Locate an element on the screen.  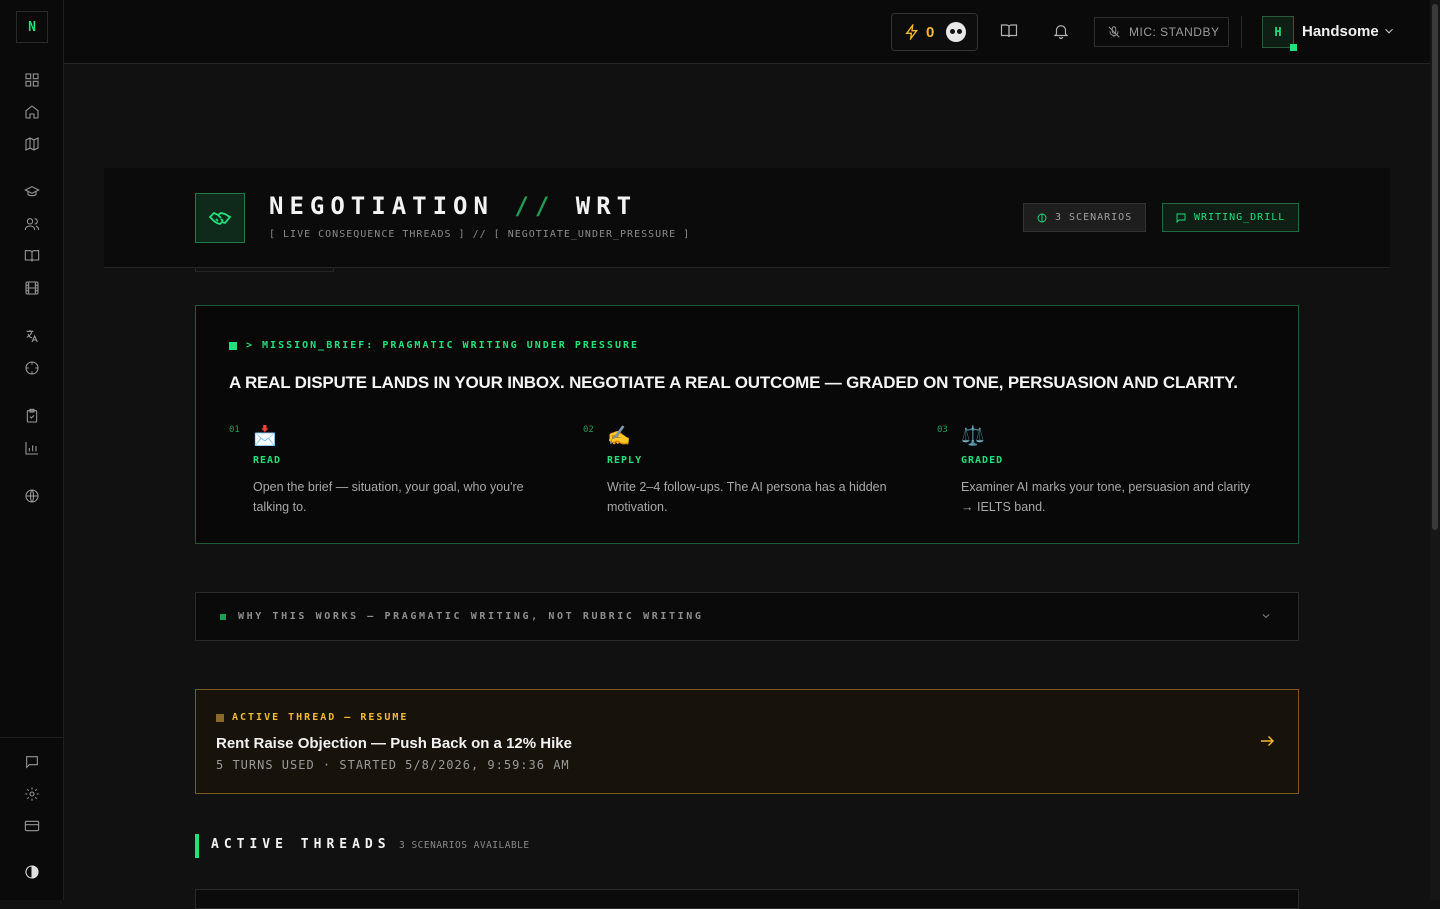
online-status-dot is located at coordinates (1293, 47).